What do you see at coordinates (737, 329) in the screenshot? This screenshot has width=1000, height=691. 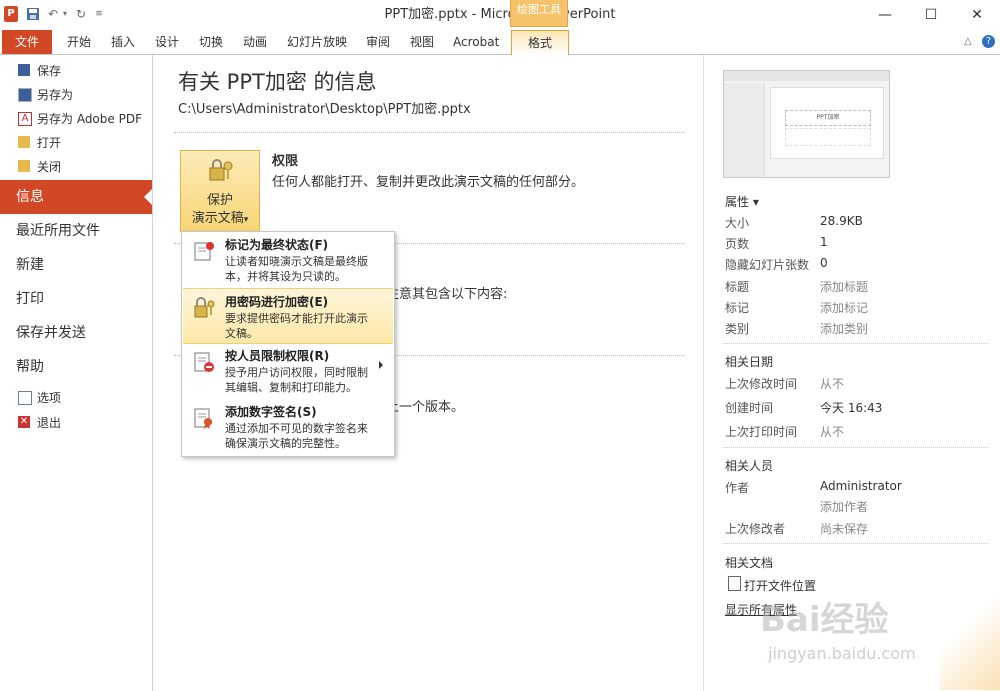 I see `prop-key: 类别` at bounding box center [737, 329].